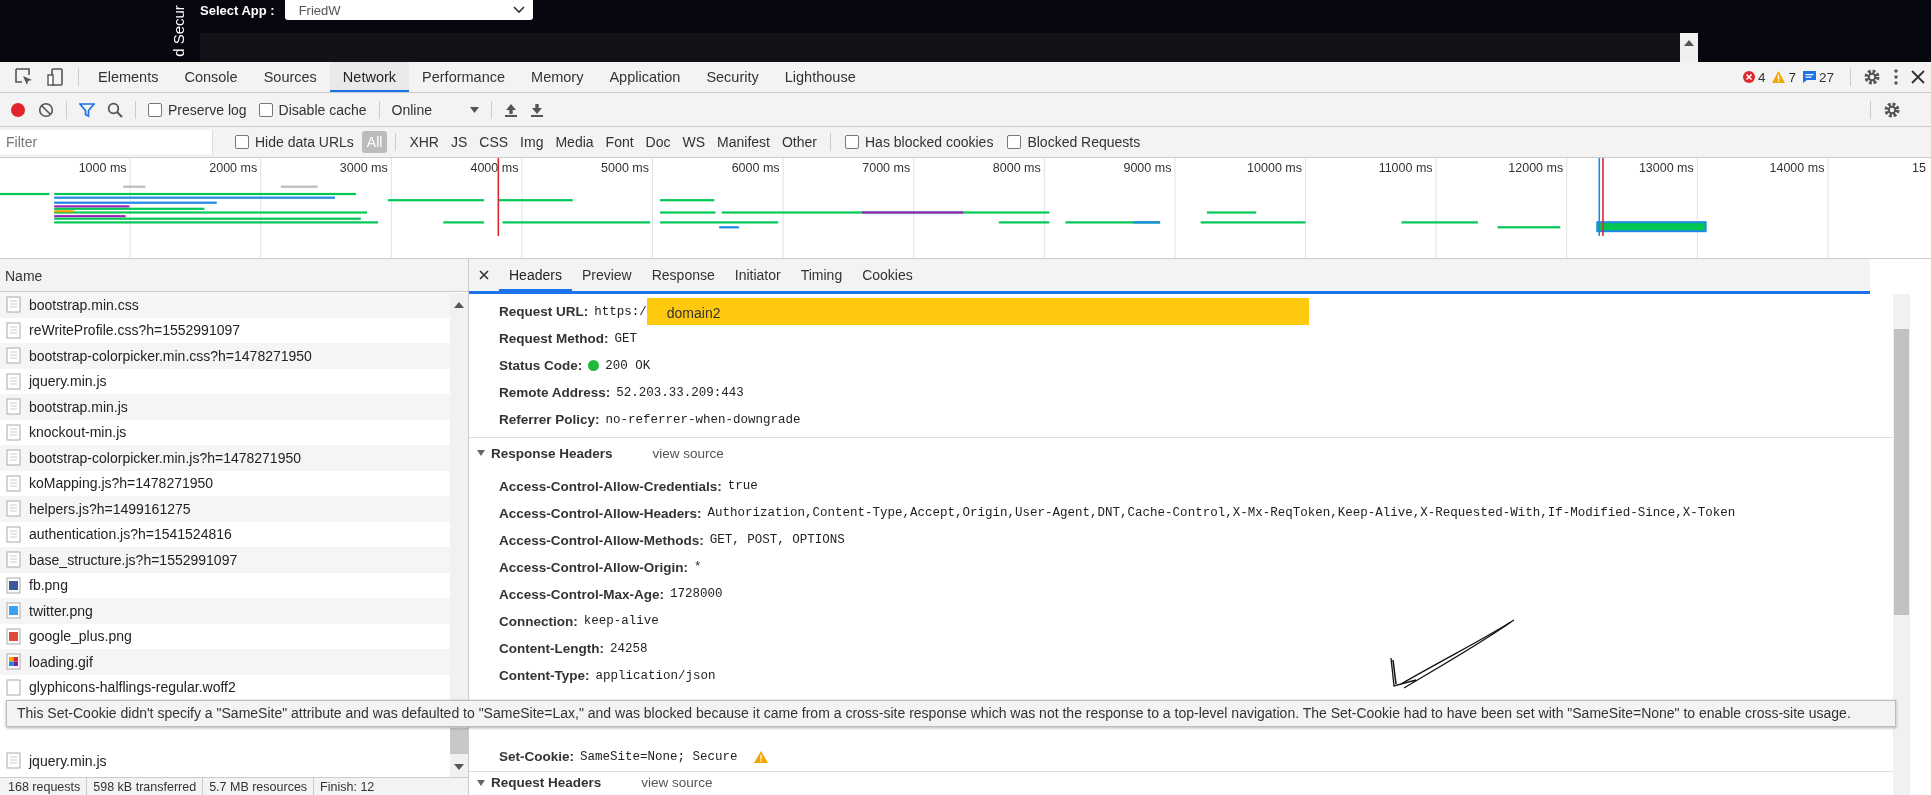 Image resolution: width=1931 pixels, height=795 pixels. What do you see at coordinates (965, 208) in the screenshot?
I see `timeline-overview: 1000 ms 2000 ms 3000 ms 4000 ms 5000 ms 6000 ms 7000 ms 8000 ms 9000 ms 10000 ms 11000 ms 12000 ms 13000 ms 14000 ms 15` at bounding box center [965, 208].